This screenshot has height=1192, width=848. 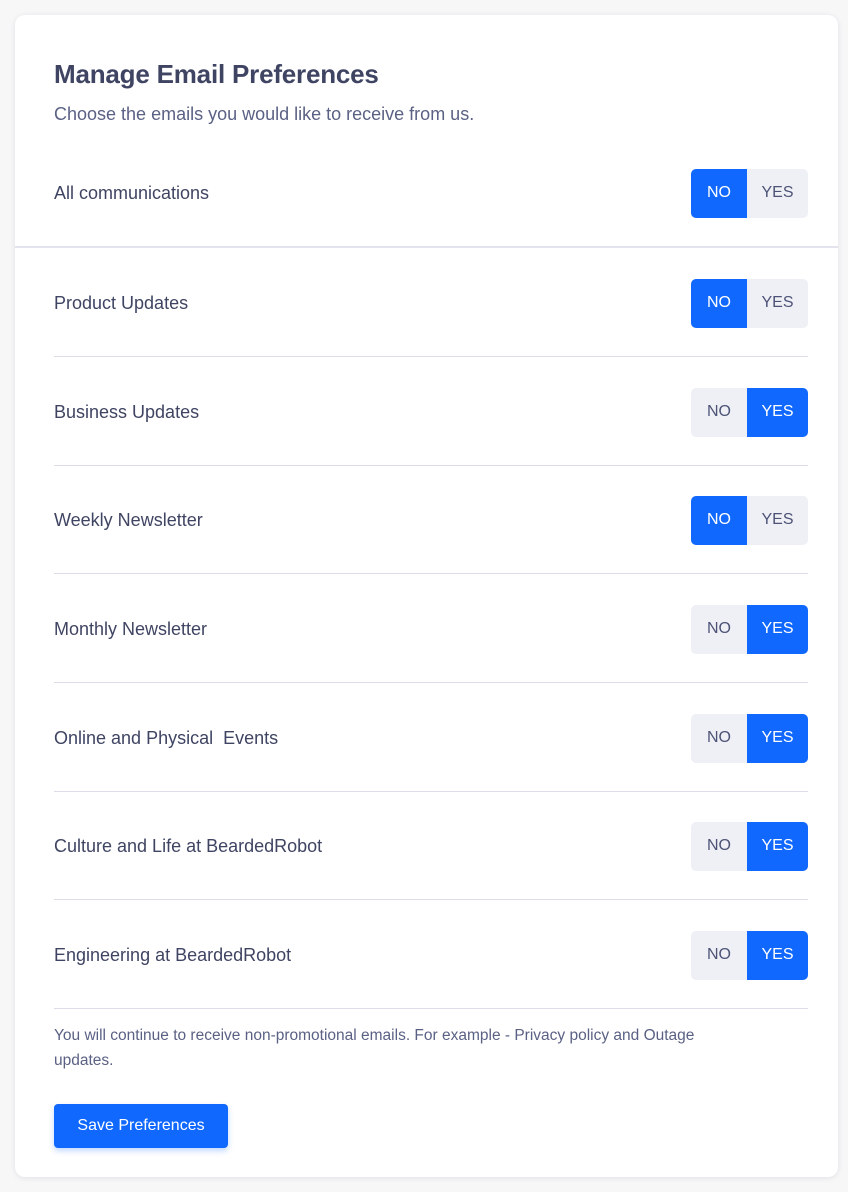 I want to click on master-label: All communications, so click(x=132, y=192).